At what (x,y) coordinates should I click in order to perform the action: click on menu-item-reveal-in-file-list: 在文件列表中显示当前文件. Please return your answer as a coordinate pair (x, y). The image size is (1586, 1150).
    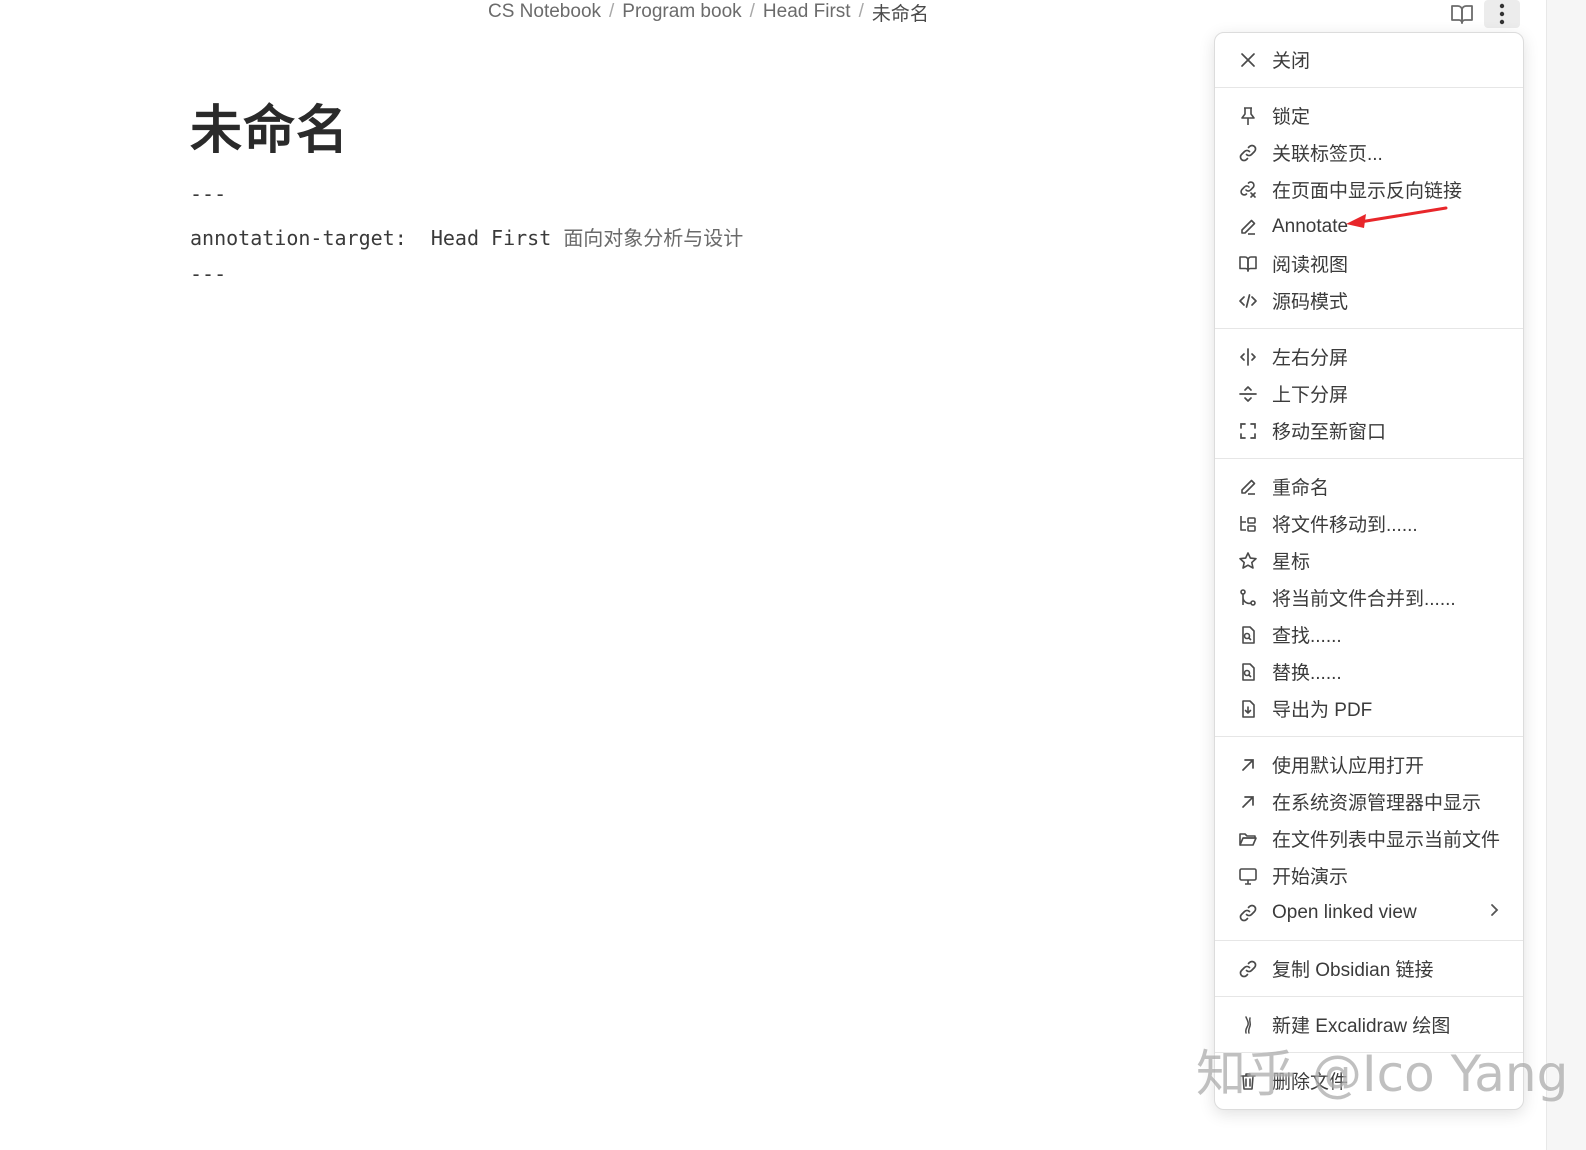
    Looking at the image, I should click on (1369, 838).